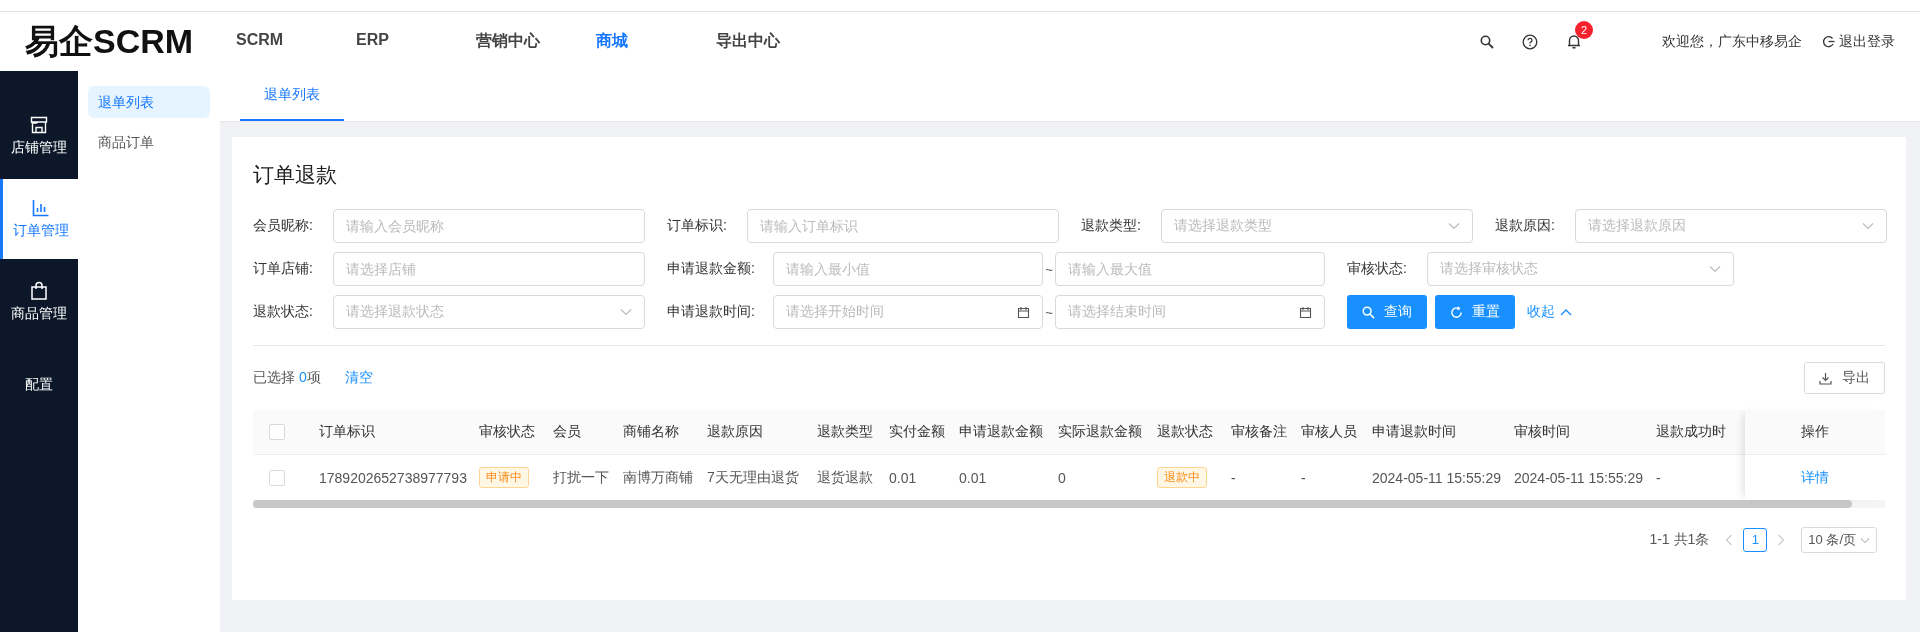 This screenshot has width=1920, height=632. I want to click on input-field: 请输入订单标识, so click(903, 226).